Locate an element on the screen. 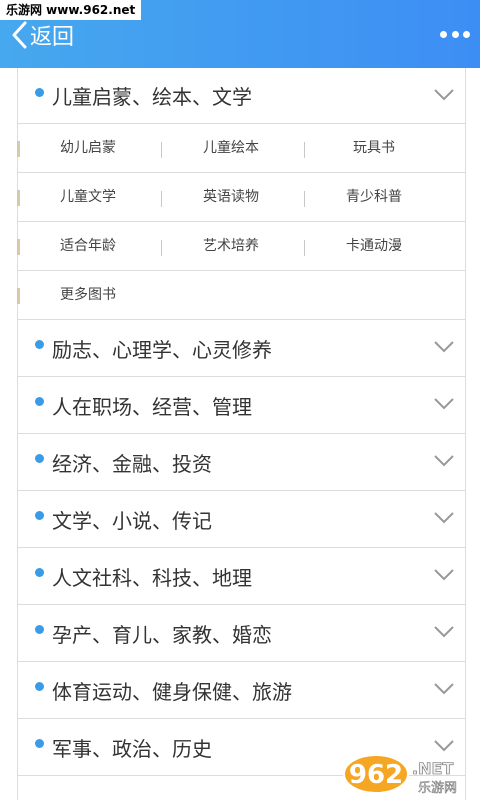 This screenshot has height=800, width=480. category-label: 军事、政治、历史 is located at coordinates (132, 748).